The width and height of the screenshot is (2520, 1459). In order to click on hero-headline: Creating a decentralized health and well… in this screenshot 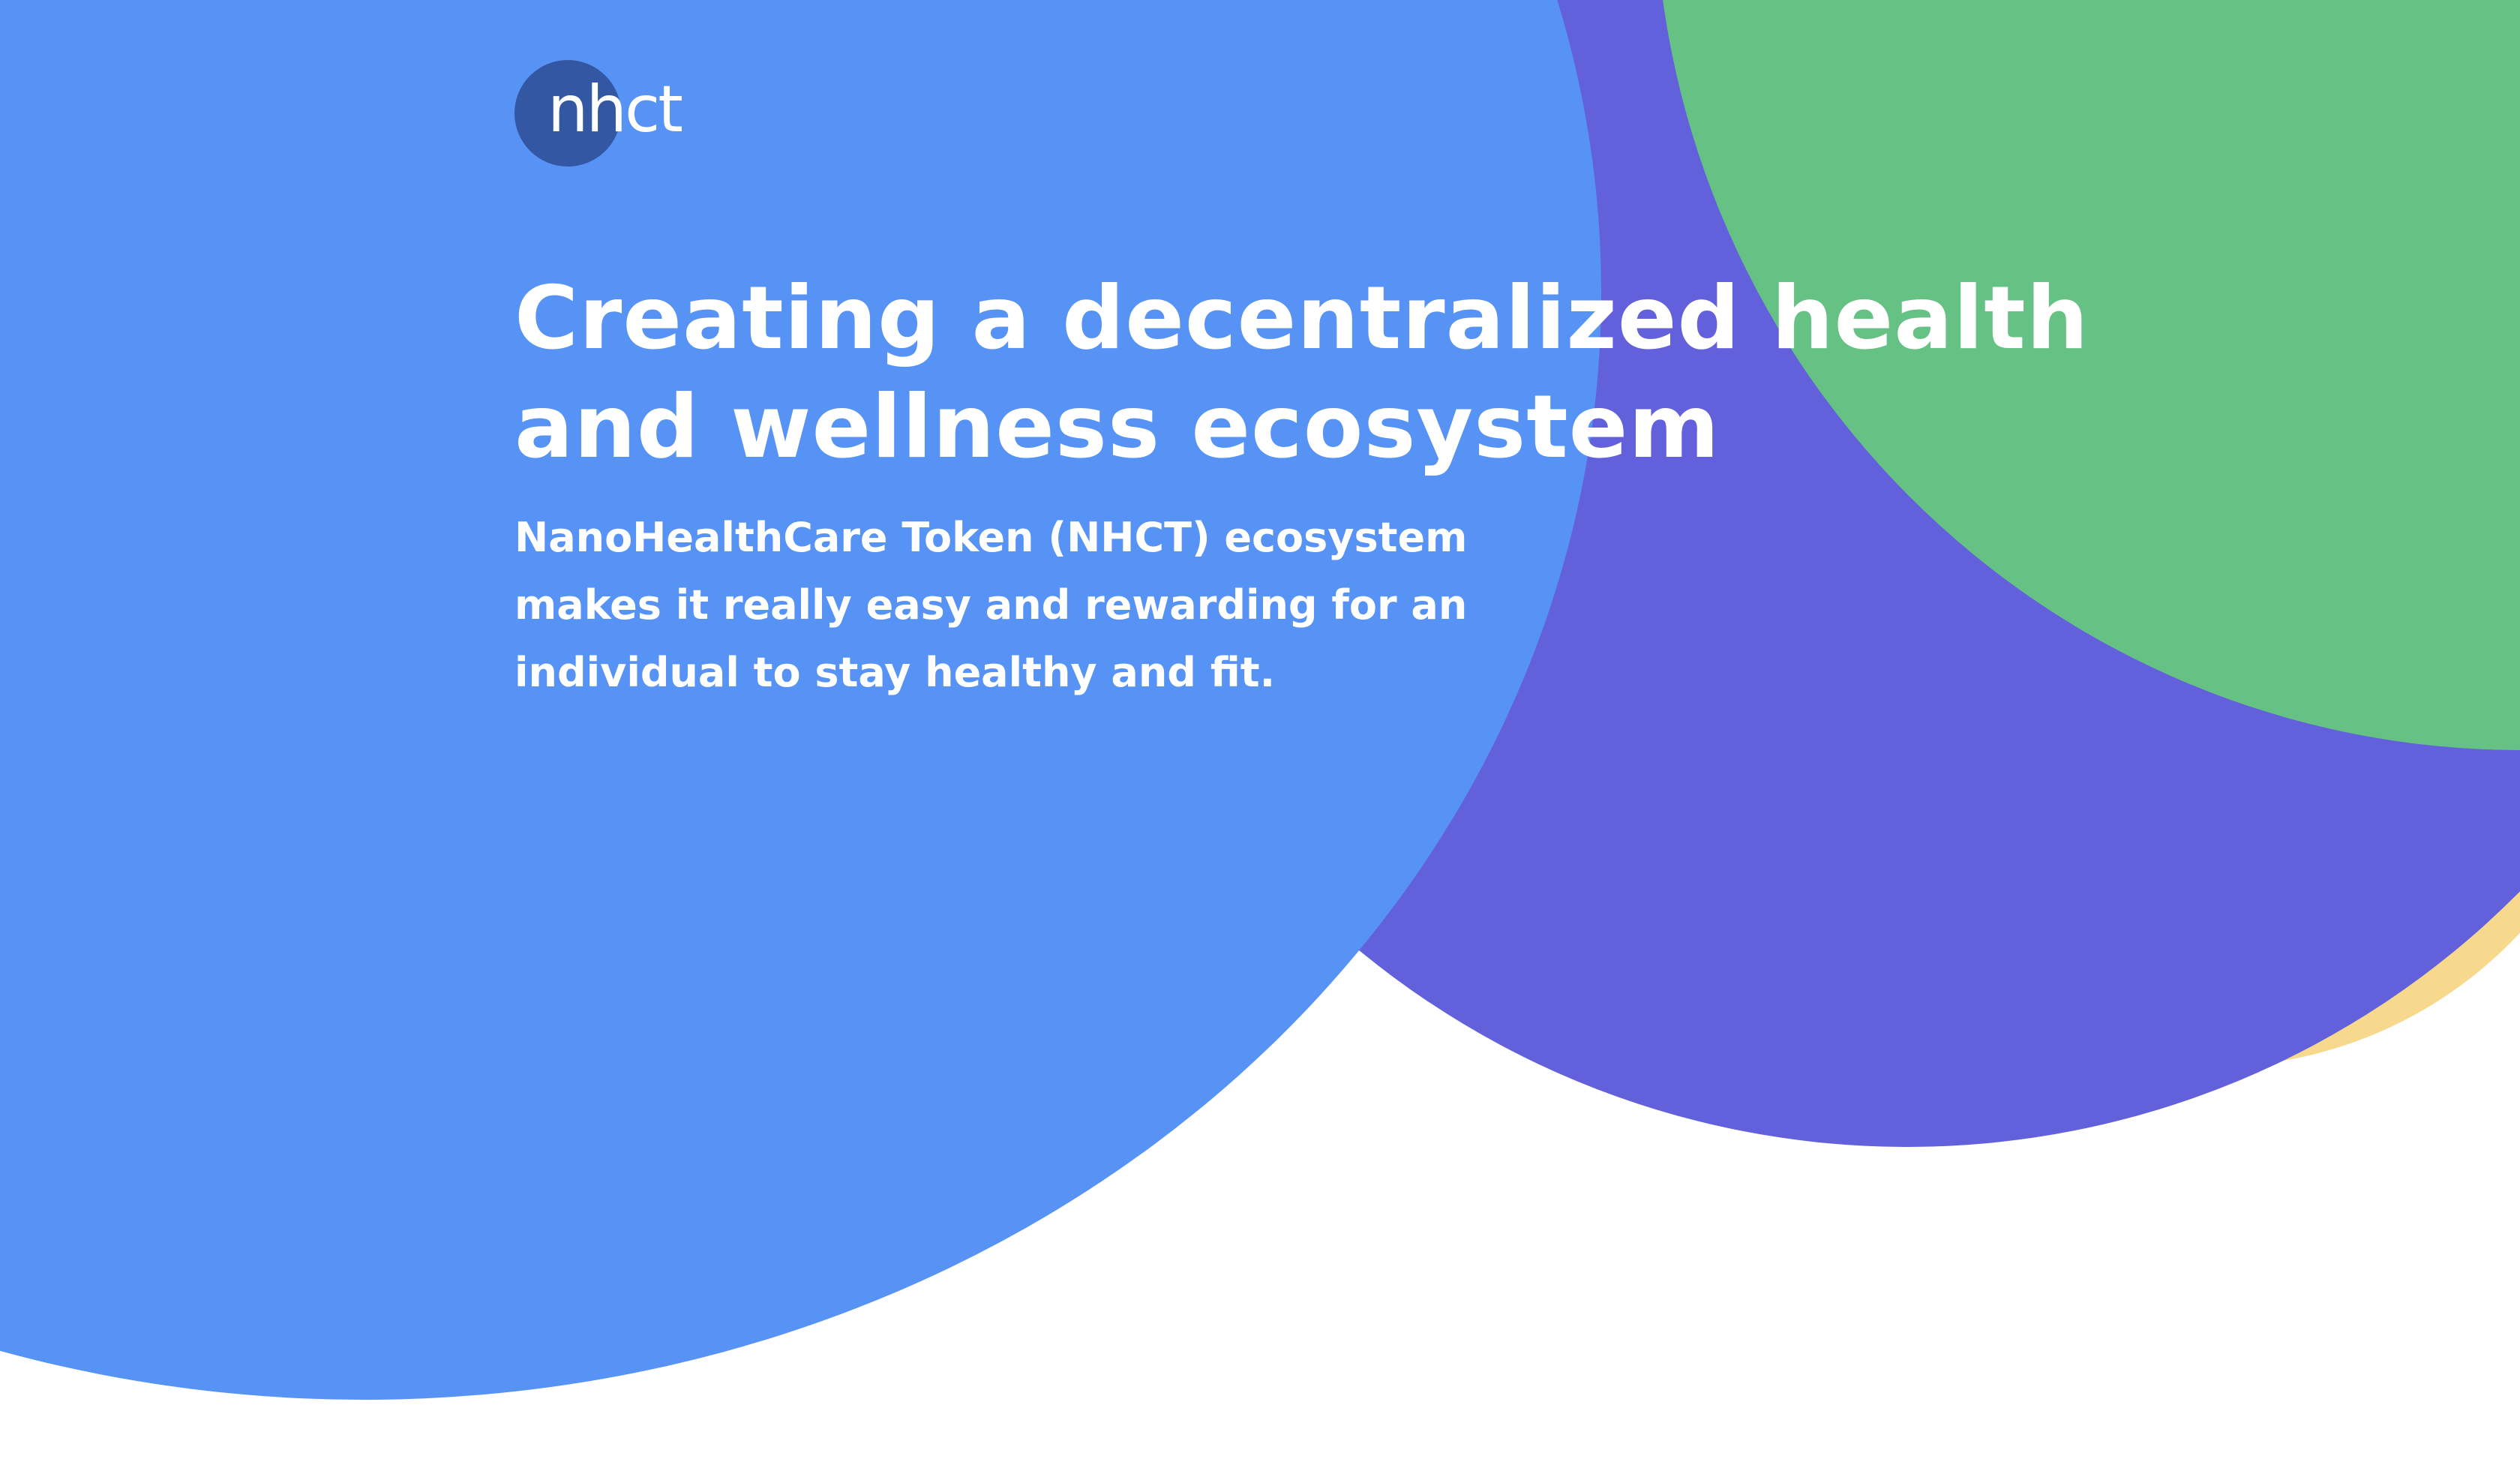, I will do `click(1302, 373)`.